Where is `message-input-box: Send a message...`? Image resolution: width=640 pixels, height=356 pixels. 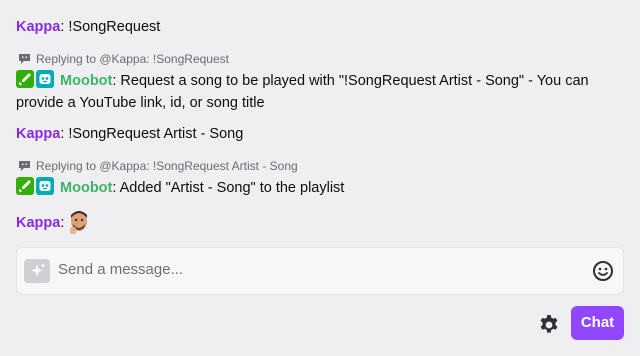
message-input-box: Send a message... is located at coordinates (320, 271).